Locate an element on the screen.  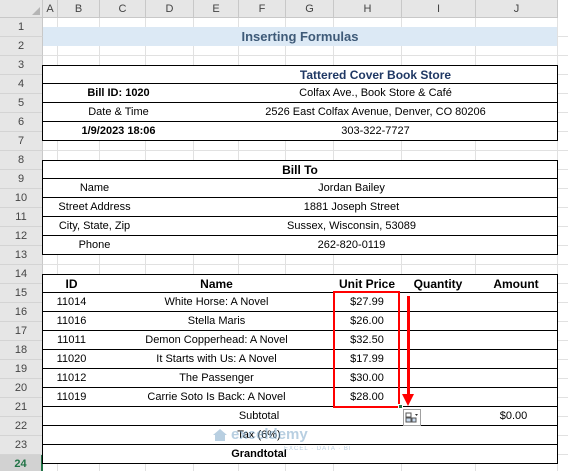
select-all-corner is located at coordinates (21, 9).